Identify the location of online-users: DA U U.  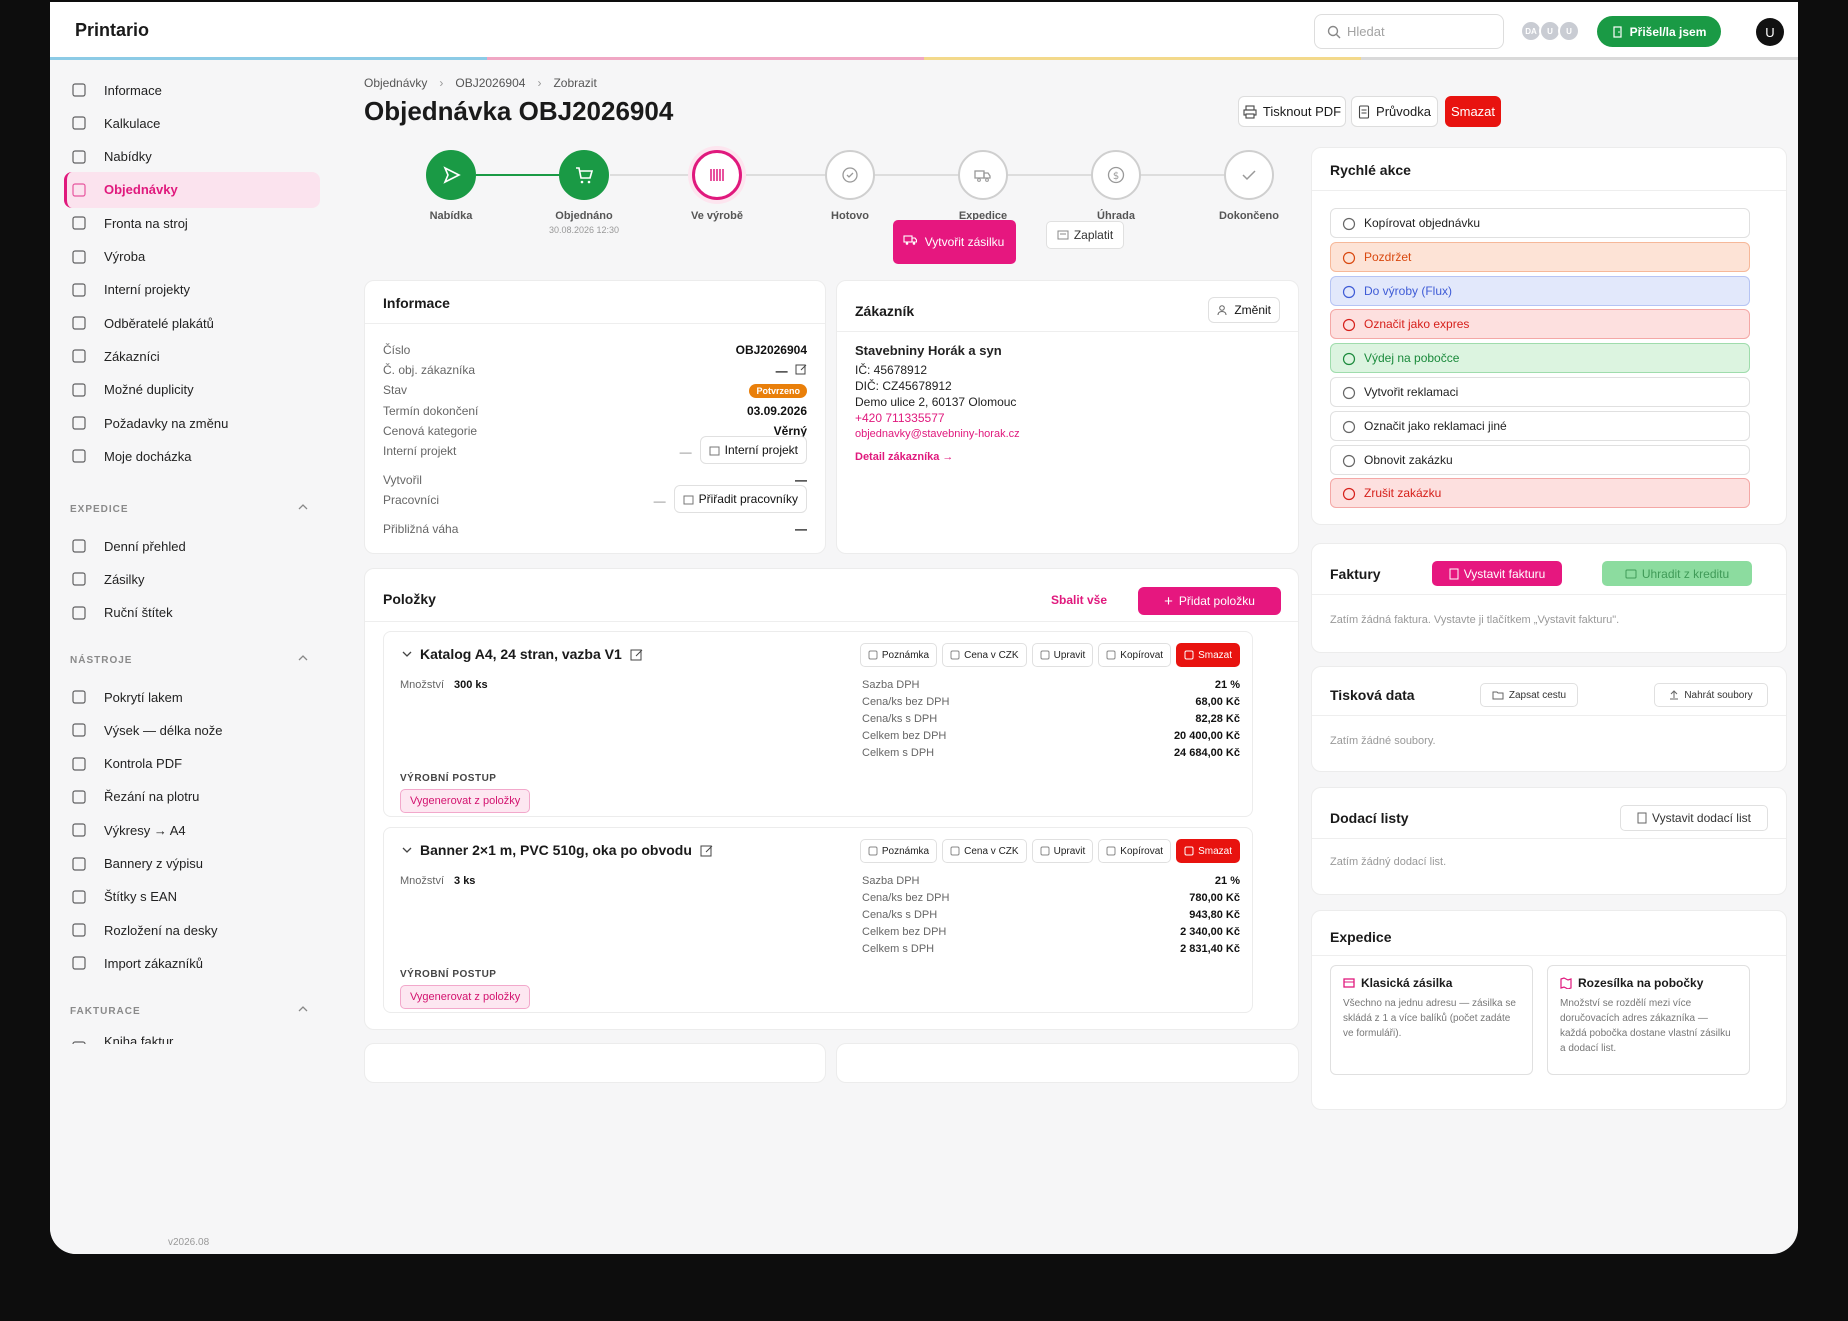
(1550, 31).